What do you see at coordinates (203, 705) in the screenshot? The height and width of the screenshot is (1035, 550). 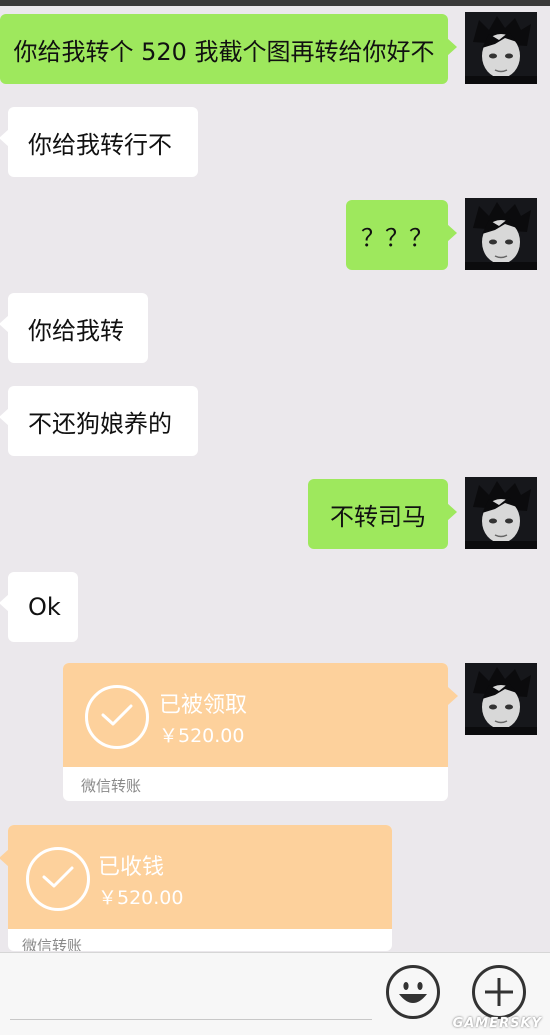 I see `transfer-status: 已被领取` at bounding box center [203, 705].